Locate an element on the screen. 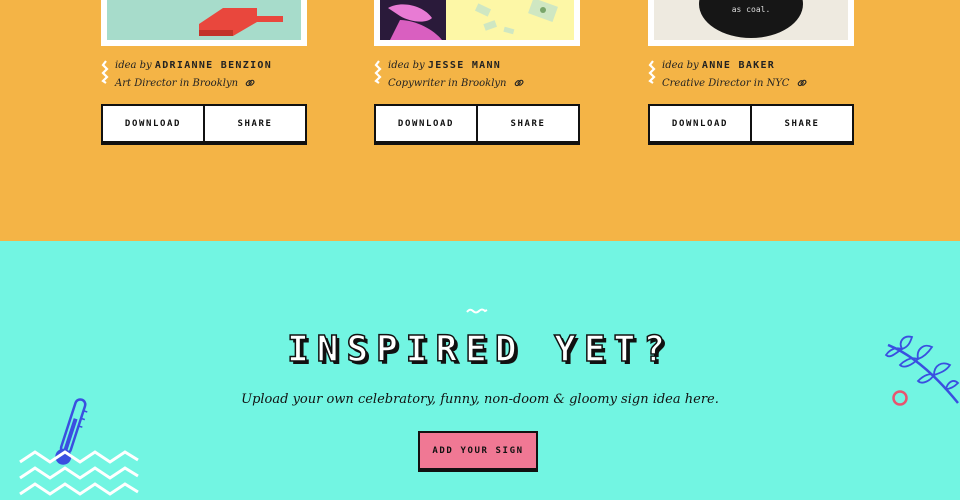 The width and height of the screenshot is (960, 500). author-name: JESSE MANN is located at coordinates (464, 65).